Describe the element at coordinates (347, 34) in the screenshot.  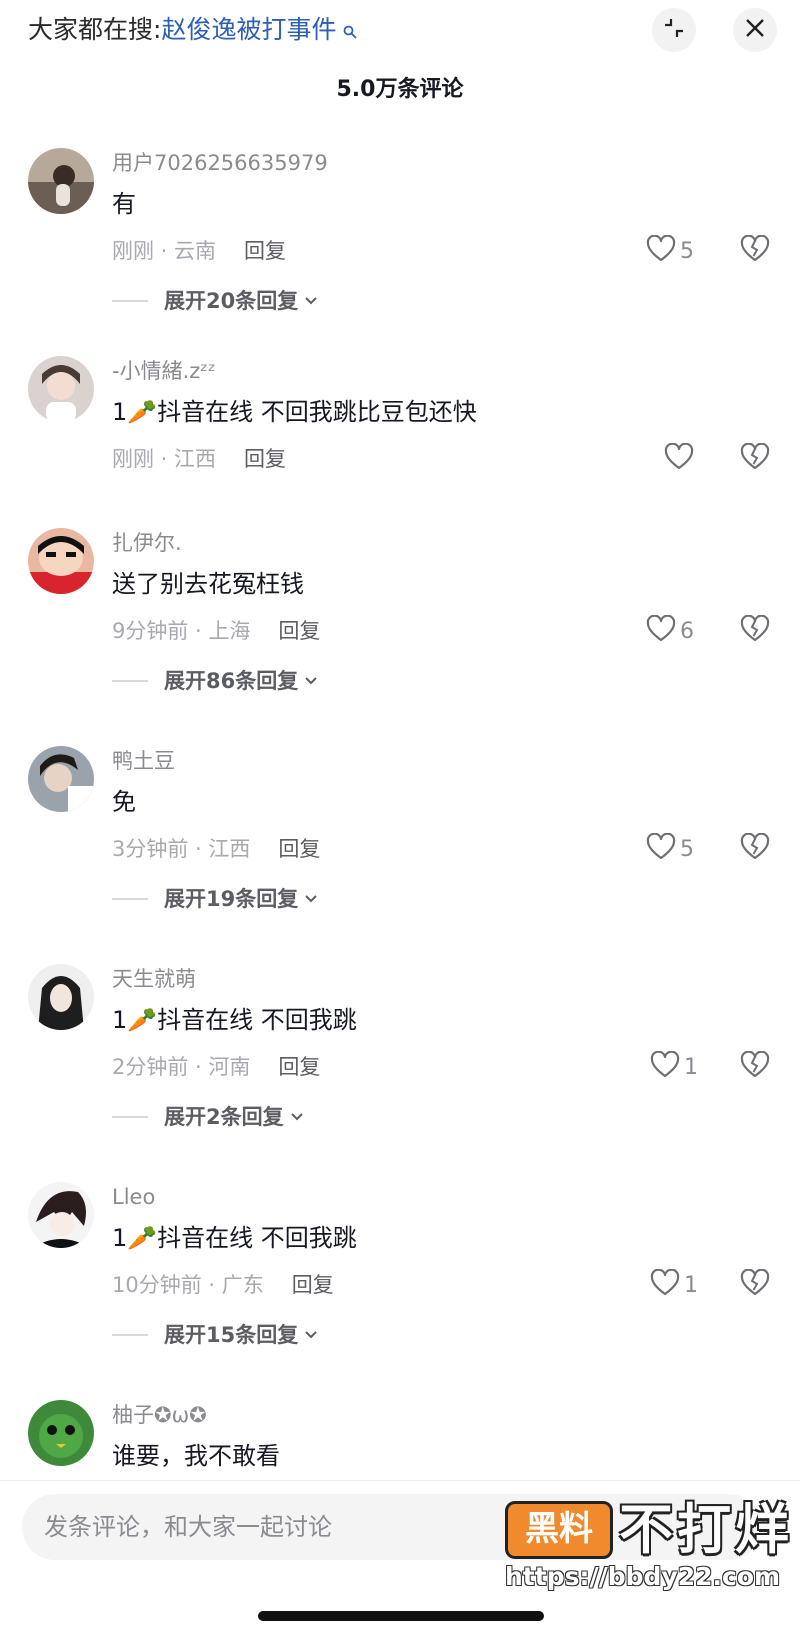
I see `magnifier-icon` at that location.